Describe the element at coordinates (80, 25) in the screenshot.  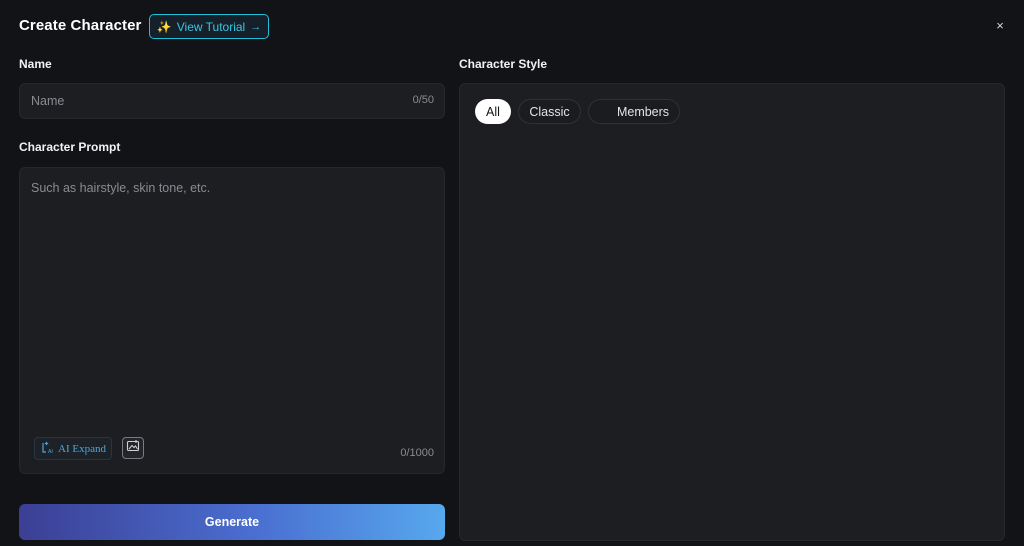
I see `dialog-title: Create Character` at that location.